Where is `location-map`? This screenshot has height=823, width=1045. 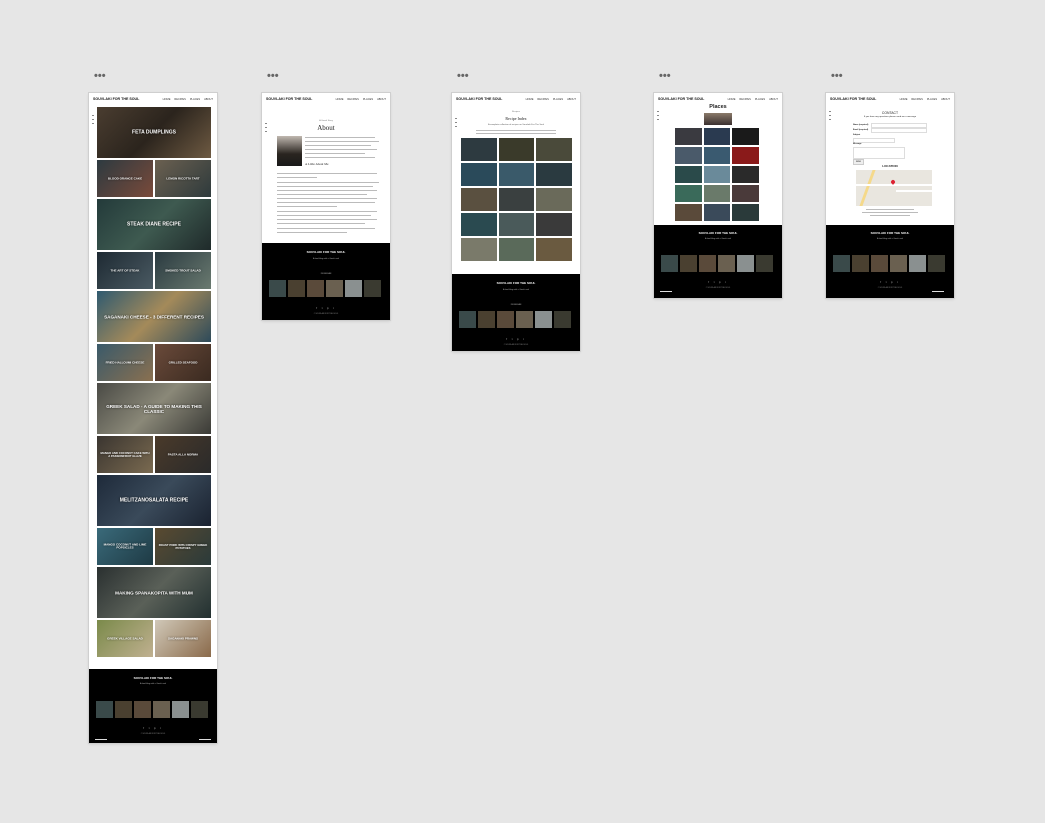 location-map is located at coordinates (894, 188).